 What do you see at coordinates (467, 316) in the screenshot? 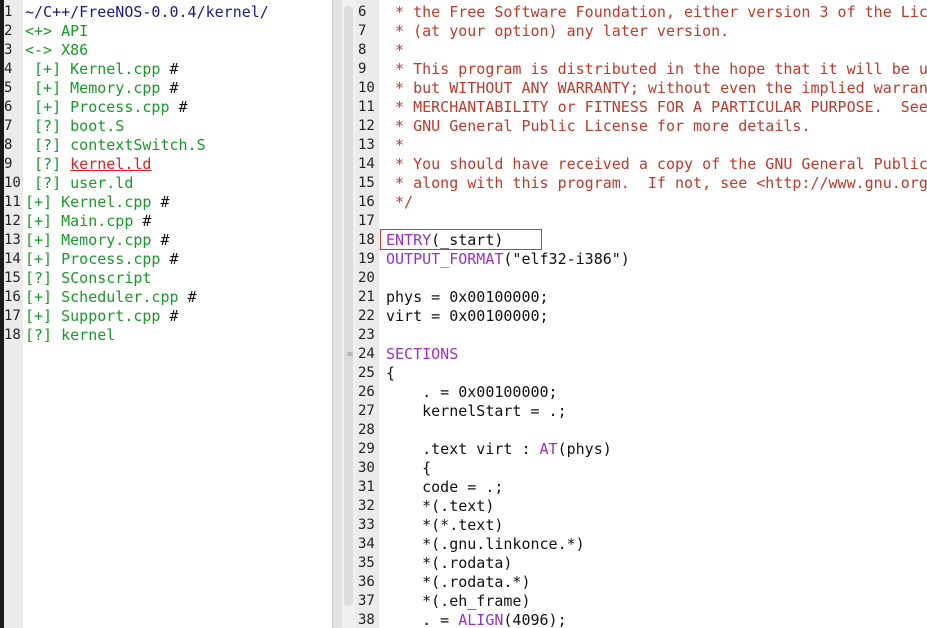
I see `text-segment: virt = 0x00100000;` at bounding box center [467, 316].